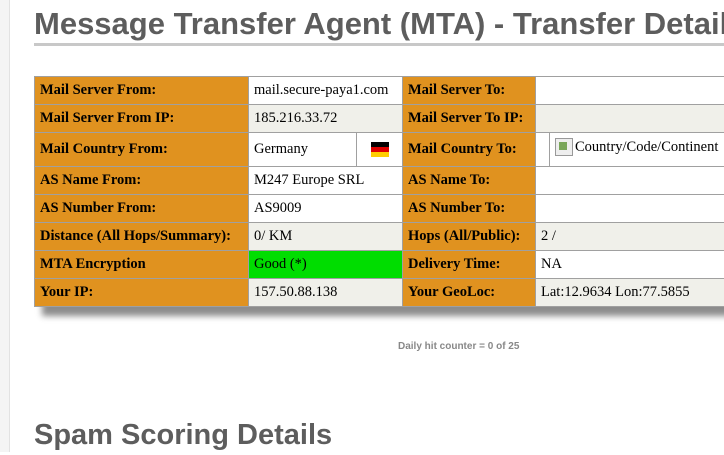 The image size is (724, 455). What do you see at coordinates (630, 181) in the screenshot?
I see `as-name-to-value` at bounding box center [630, 181].